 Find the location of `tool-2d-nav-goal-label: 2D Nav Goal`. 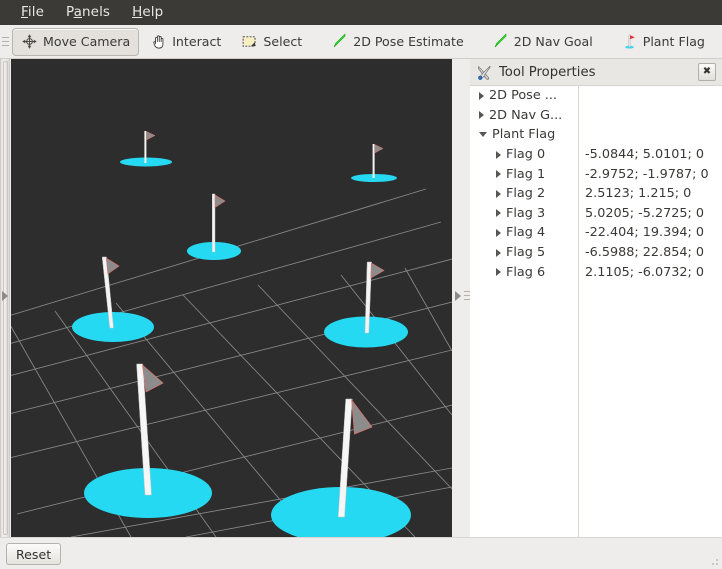

tool-2d-nav-goal-label: 2D Nav Goal is located at coordinates (553, 41).